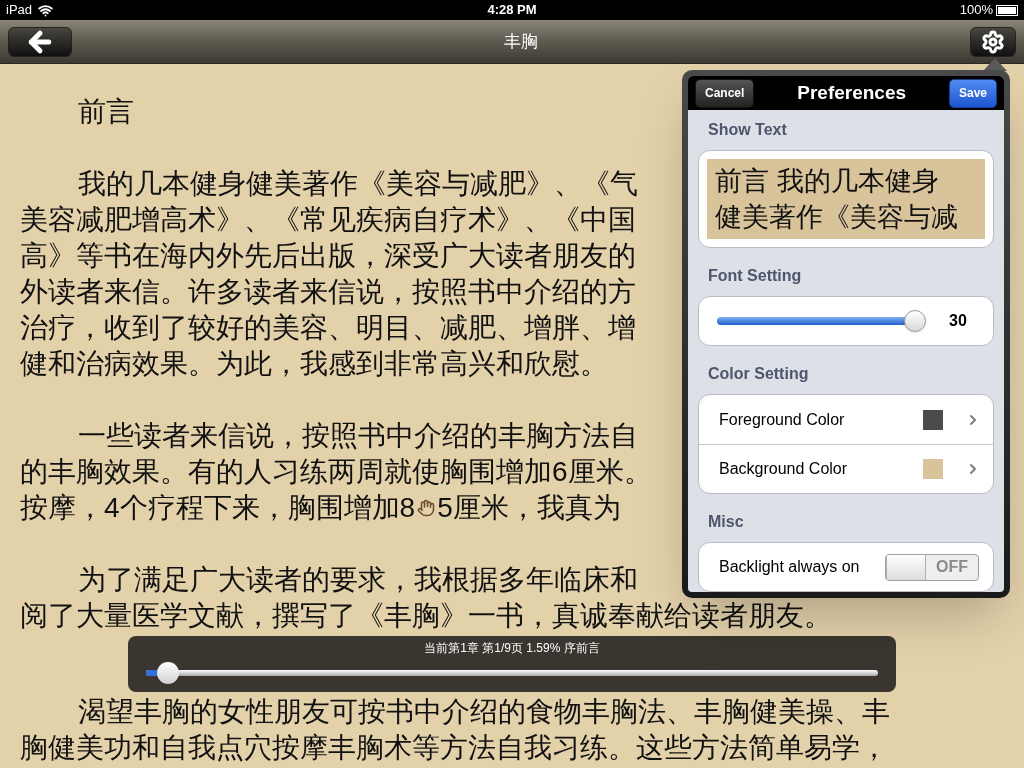 The image size is (1024, 768). Describe the element at coordinates (782, 419) in the screenshot. I see `color-setting-label: Foreground Color` at that location.